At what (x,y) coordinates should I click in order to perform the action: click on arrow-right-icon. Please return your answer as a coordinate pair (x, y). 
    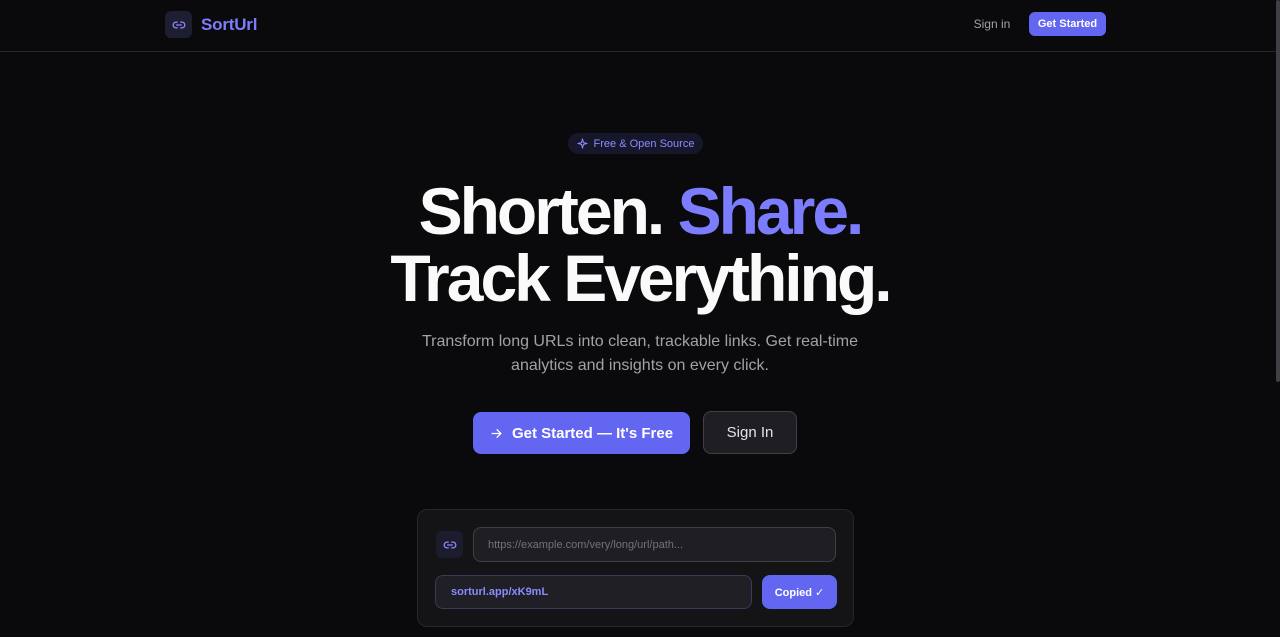
    Looking at the image, I should click on (496, 433).